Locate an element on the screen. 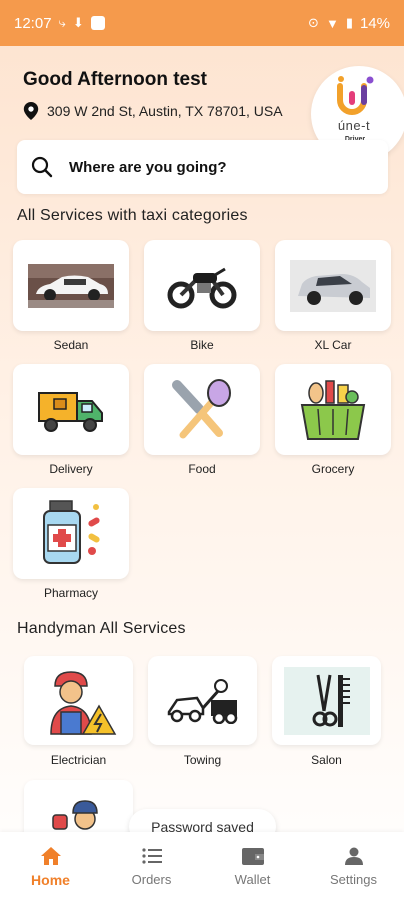 The width and height of the screenshot is (404, 900). nav-settings: Settings is located at coordinates (354, 866).